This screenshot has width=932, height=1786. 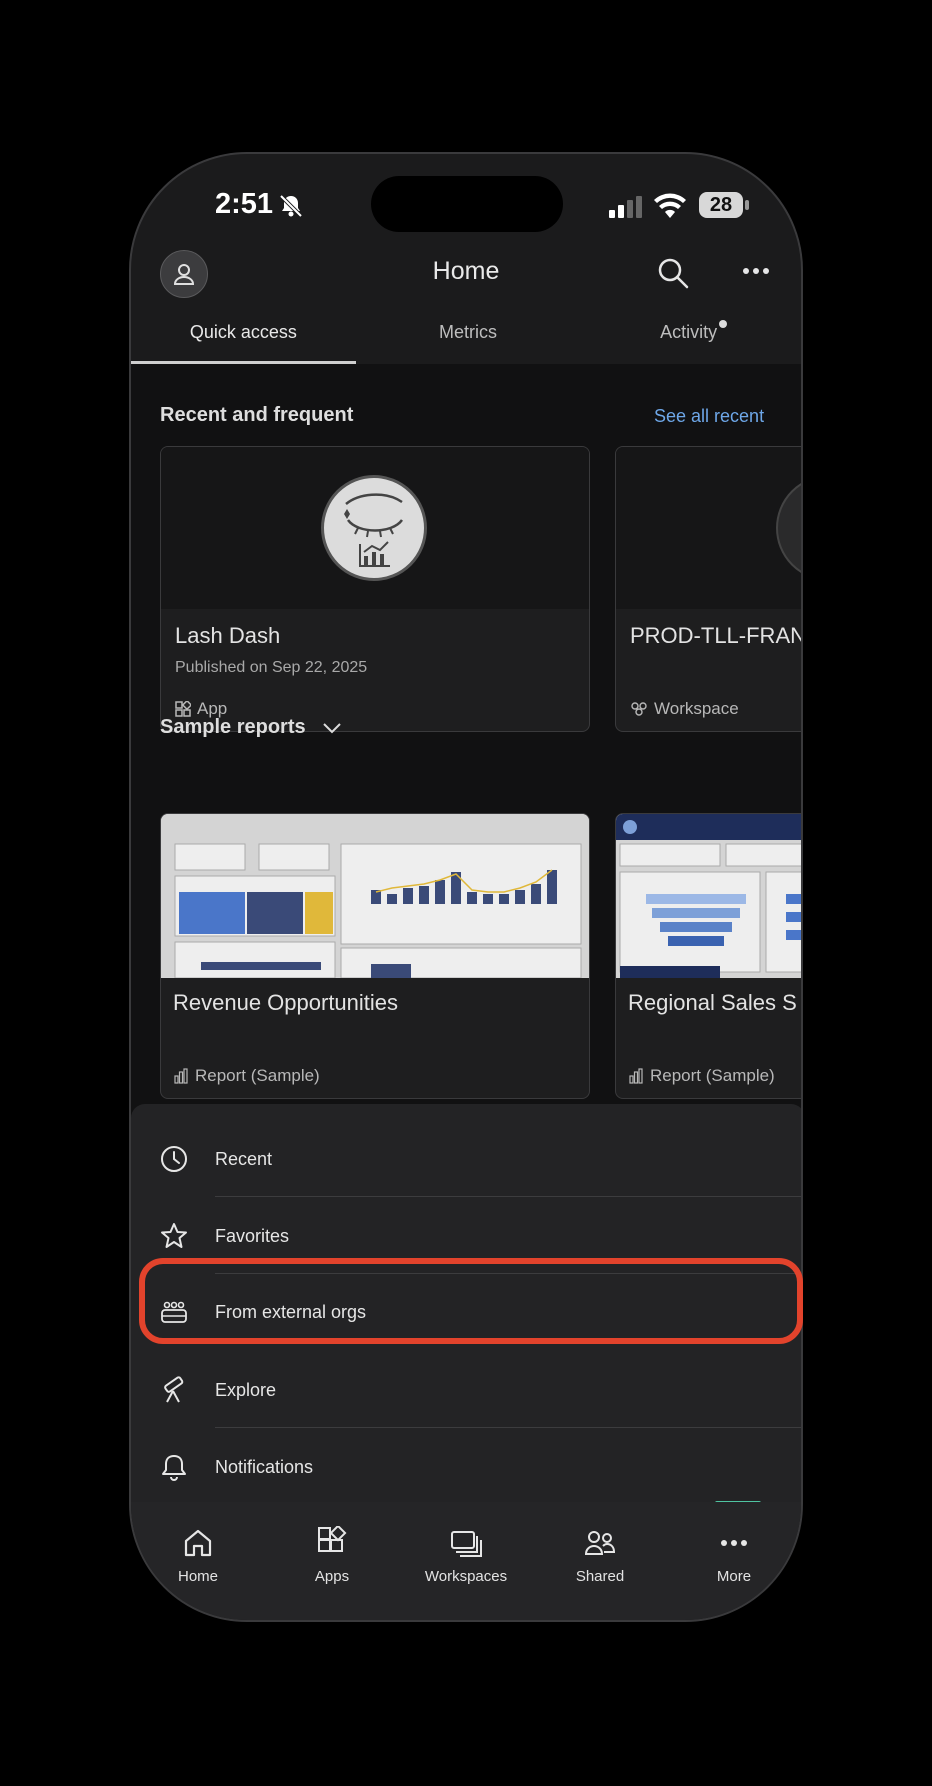 I want to click on recent-card-lash-dash: Lash Dash Published on Sep 22, 2025 App, so click(x=375, y=589).